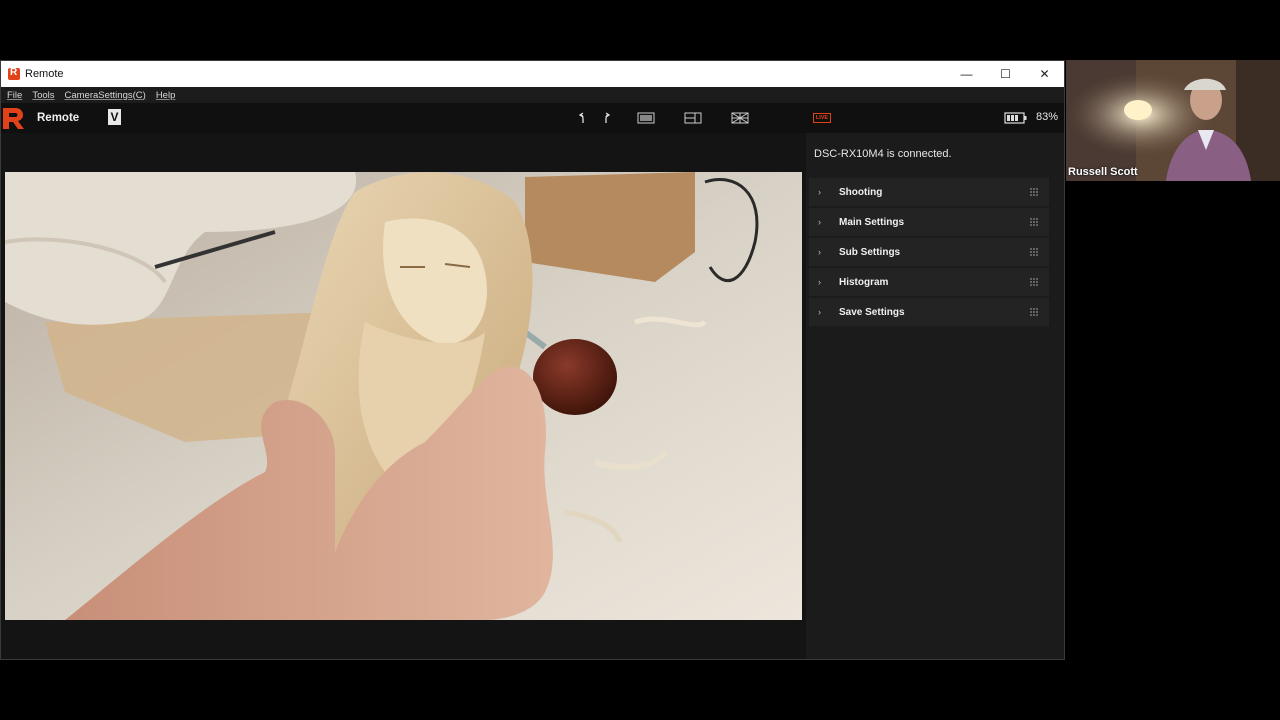 The width and height of the screenshot is (1280, 720). I want to click on section-label: Shooting, so click(861, 192).